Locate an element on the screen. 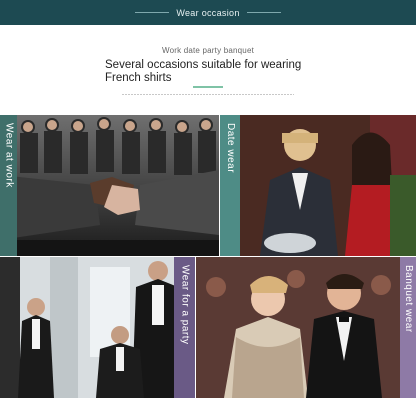 This screenshot has height=401, width=416. banner-title: Wear occasion is located at coordinates (208, 12).